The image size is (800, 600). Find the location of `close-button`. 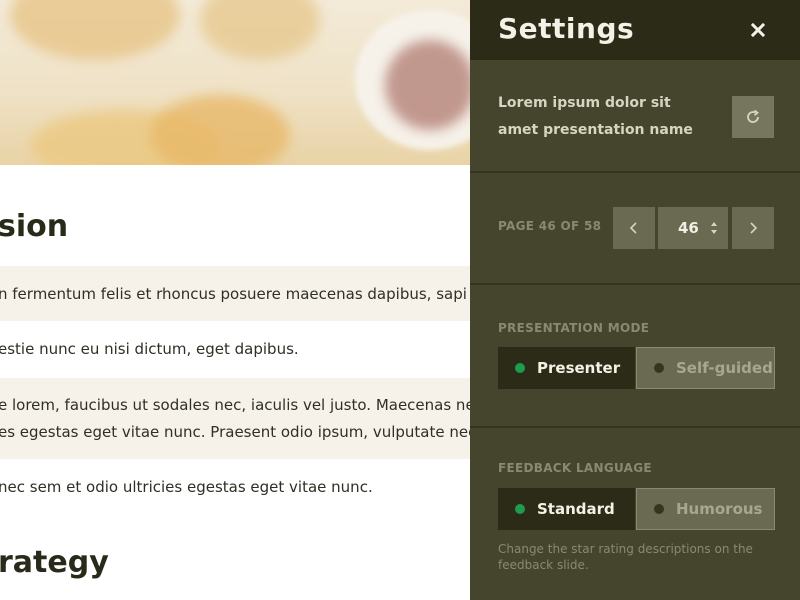

close-button is located at coordinates (758, 30).